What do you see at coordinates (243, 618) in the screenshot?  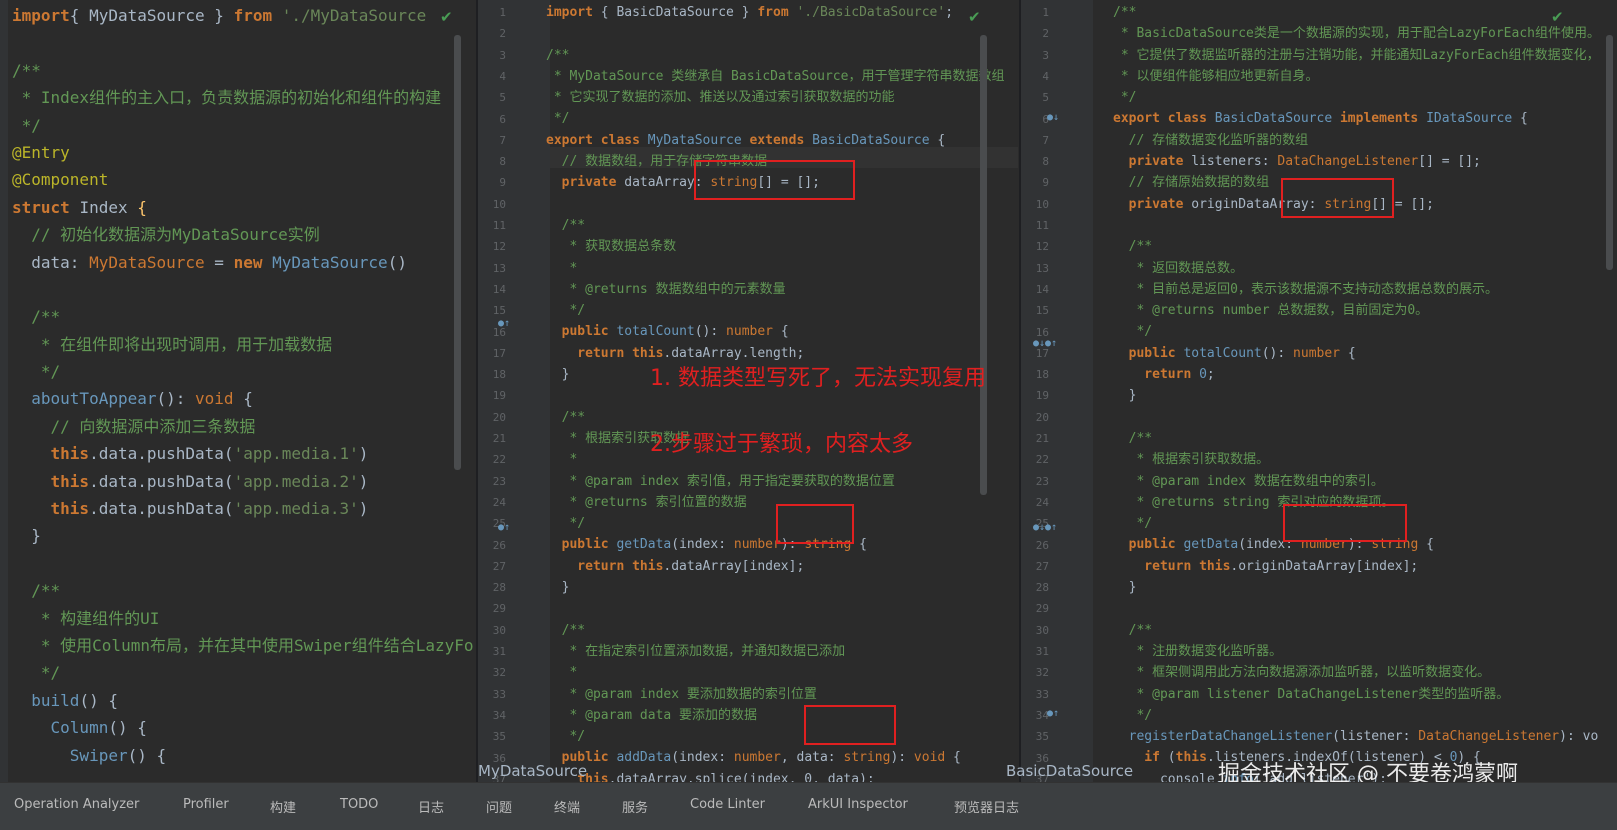 I see `code-line: * 构建组件的UI` at bounding box center [243, 618].